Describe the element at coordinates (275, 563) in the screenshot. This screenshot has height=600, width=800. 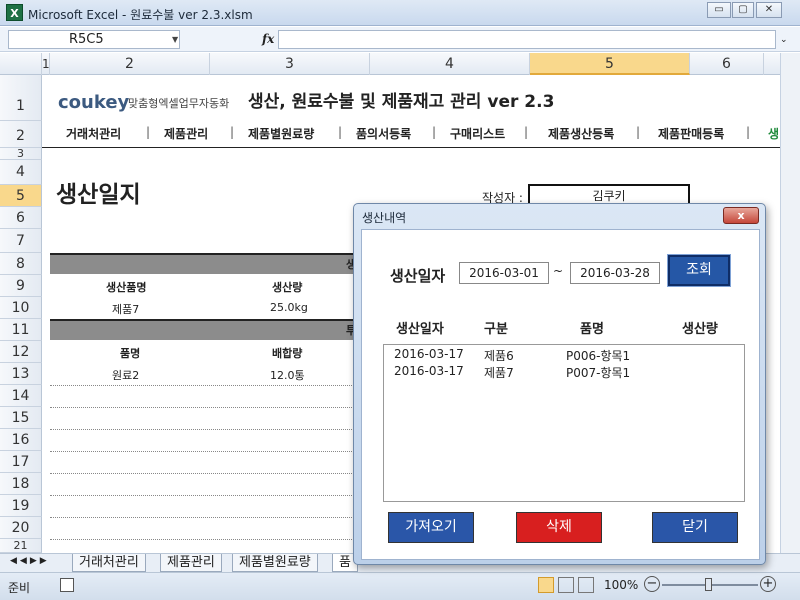
I see `sheet-tab: 제품별원료량` at that location.